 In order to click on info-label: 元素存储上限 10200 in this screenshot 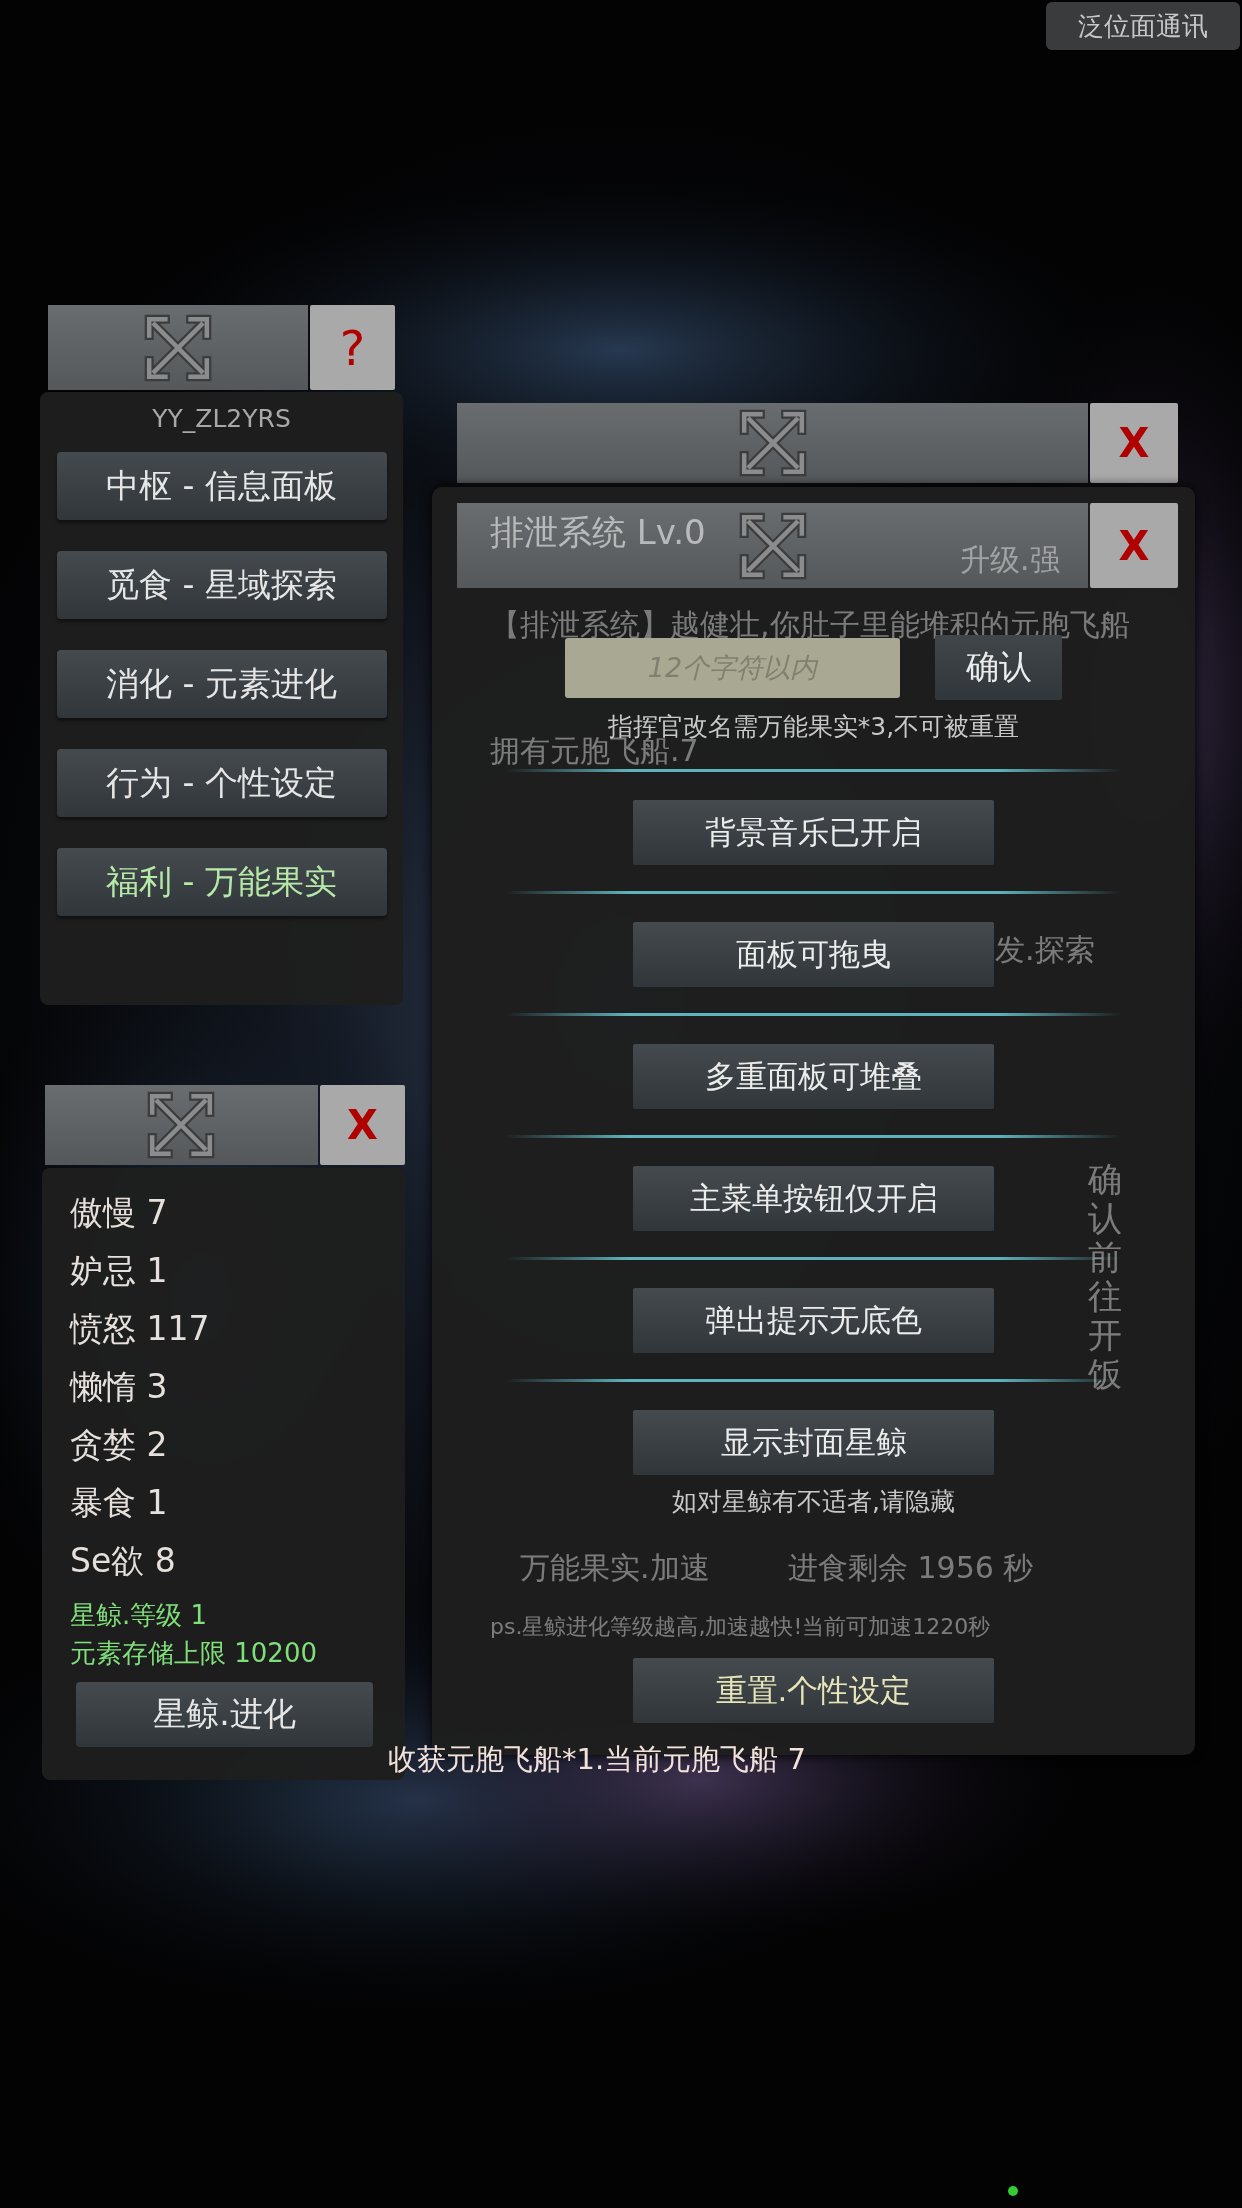, I will do `click(194, 1653)`.